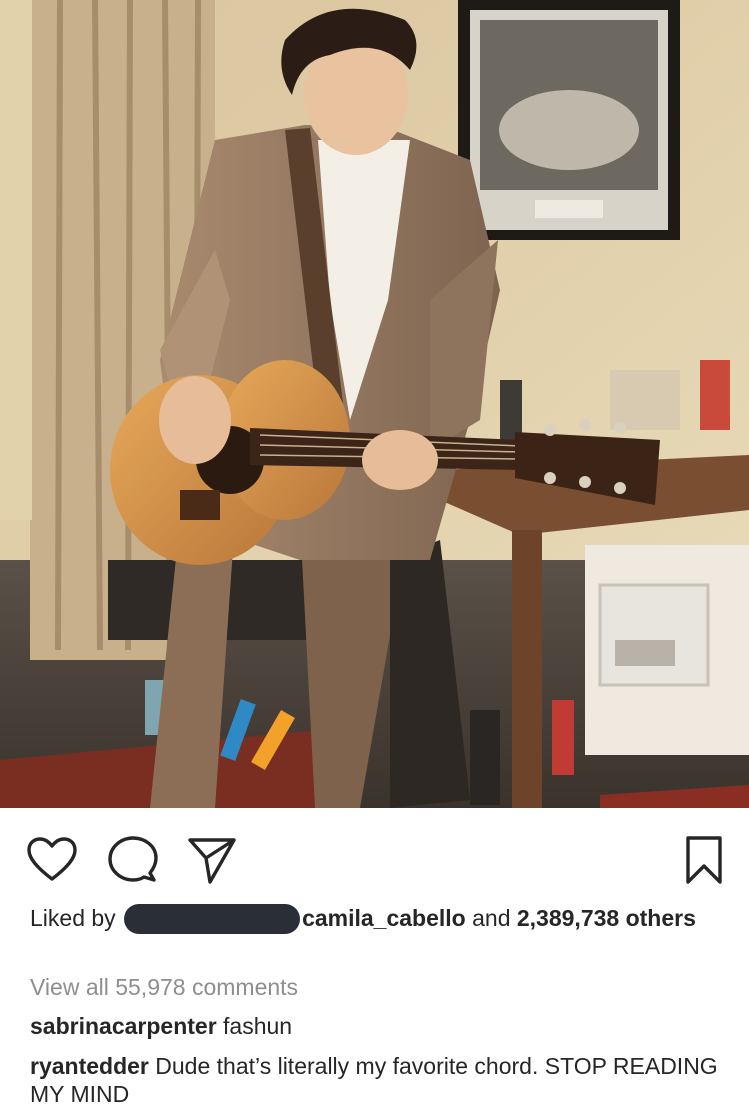  Describe the element at coordinates (89, 1066) in the screenshot. I see `comment-username: ryantedder` at that location.